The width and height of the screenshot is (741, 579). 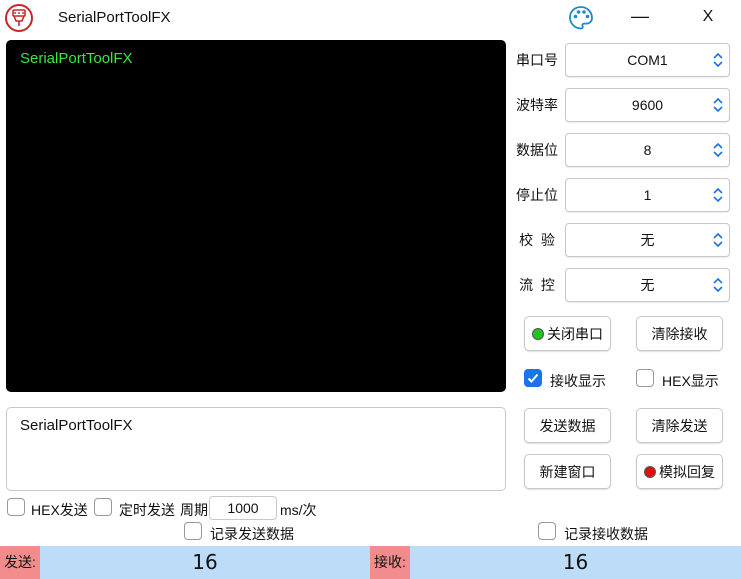 What do you see at coordinates (538, 333) in the screenshot?
I see `port-status-indicator` at bounding box center [538, 333].